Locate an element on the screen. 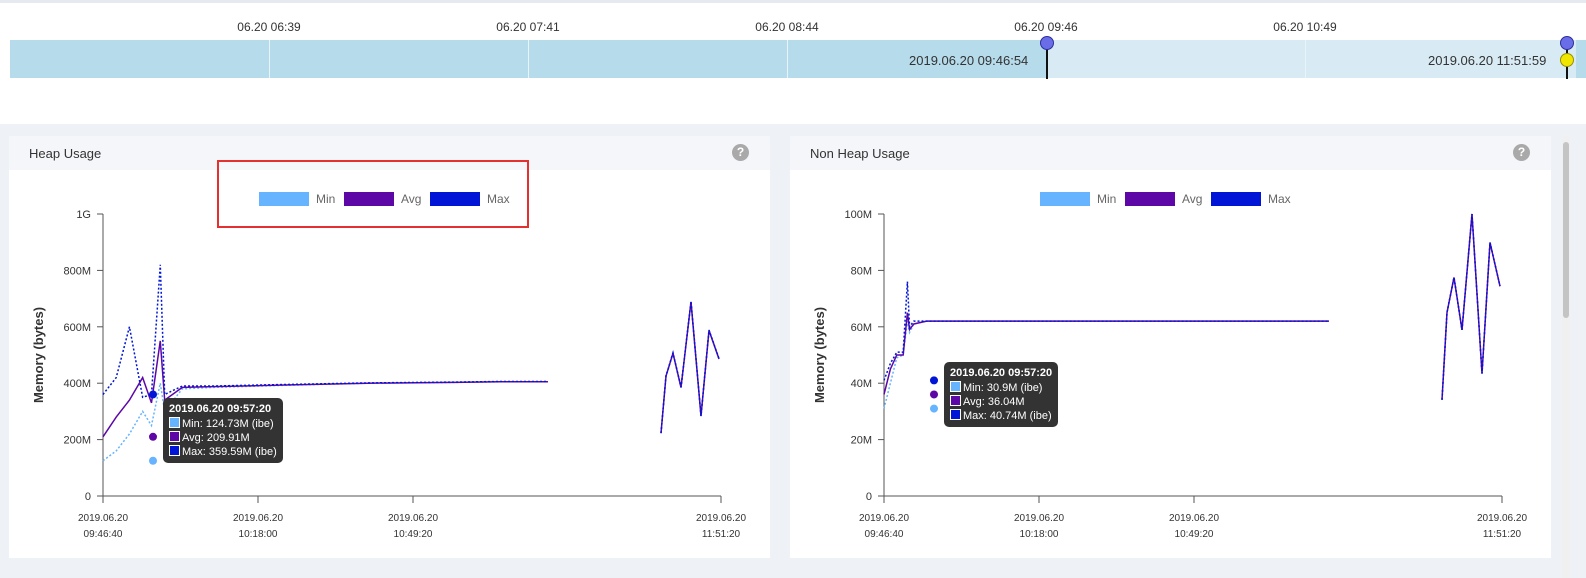  tooltip-min: Min: 30.9M (ibe) is located at coordinates (1003, 388).